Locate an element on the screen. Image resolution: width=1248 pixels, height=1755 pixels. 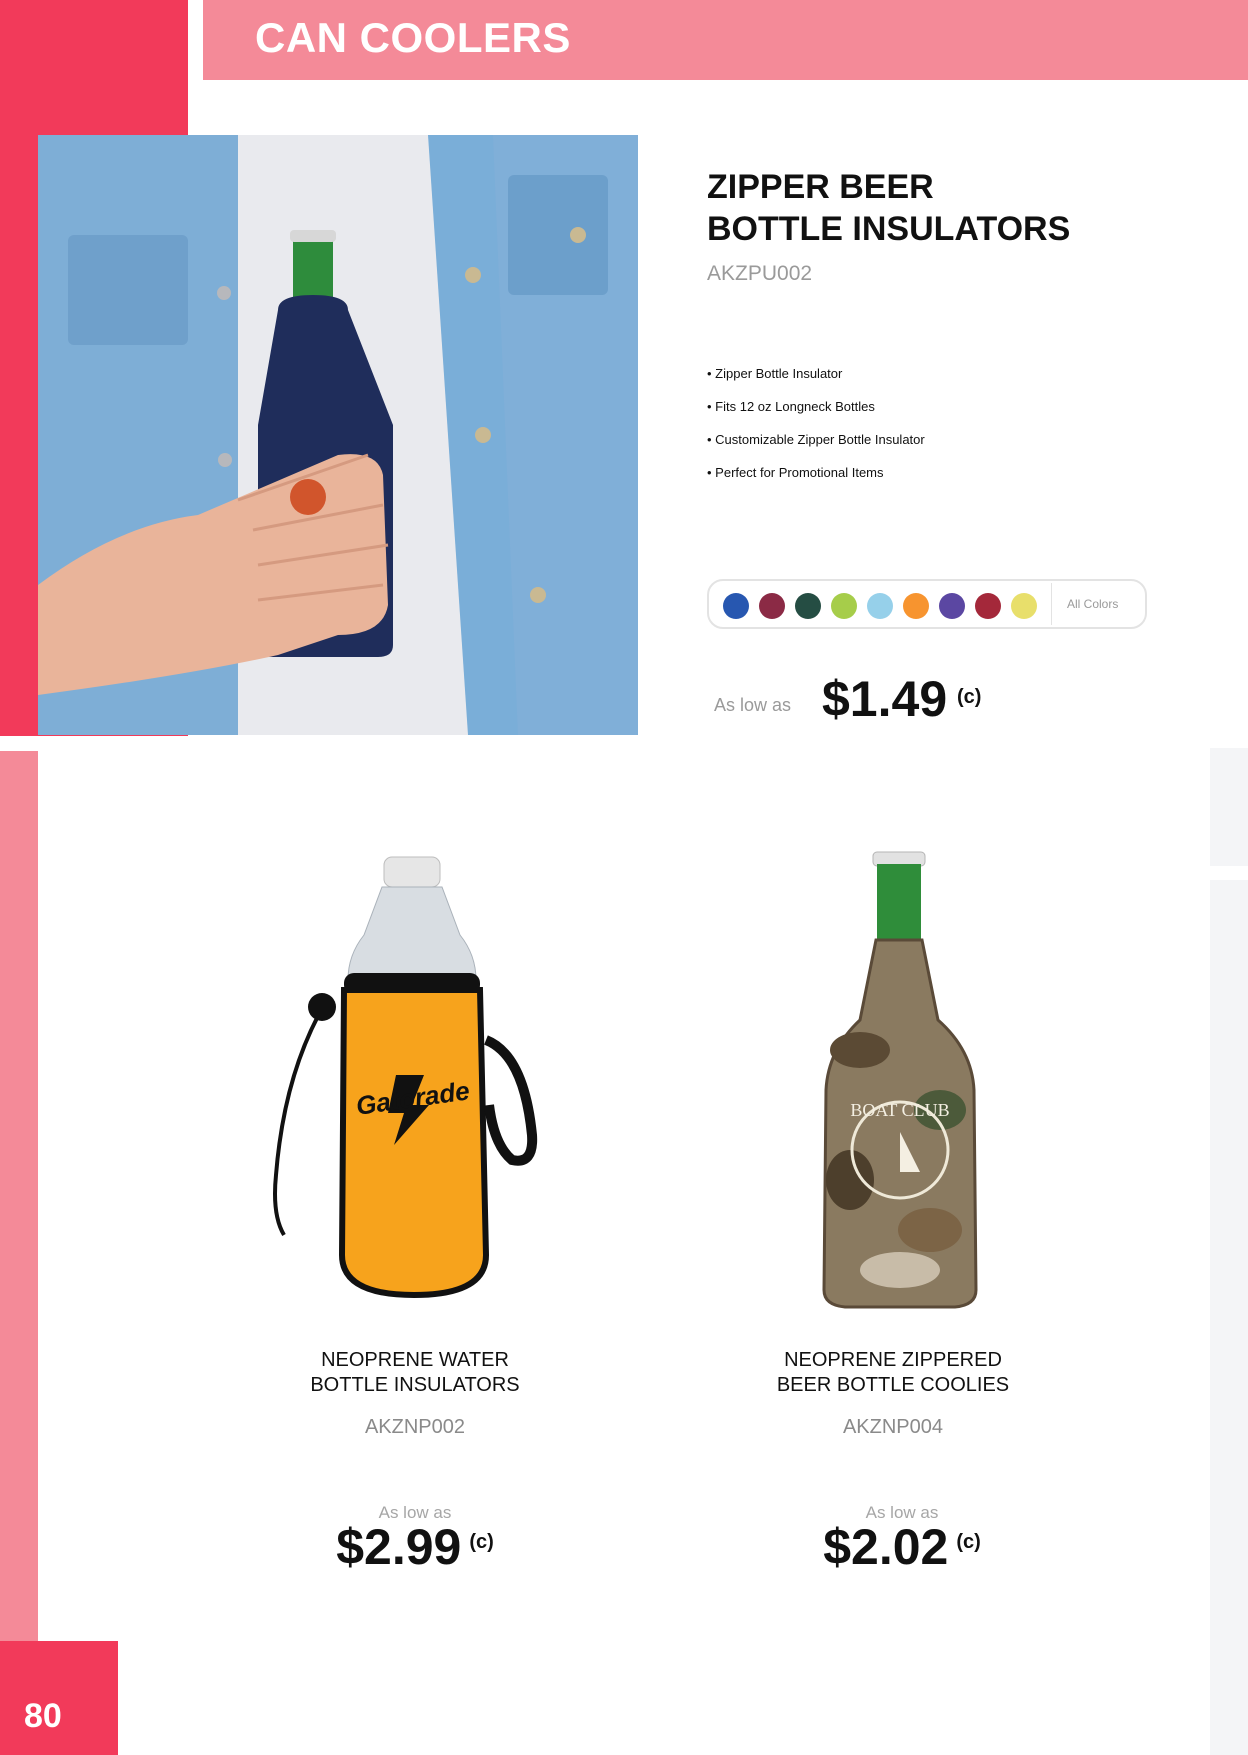
feature-item: Fits 12 oz Longneck Bottles is located at coordinates (816, 415).